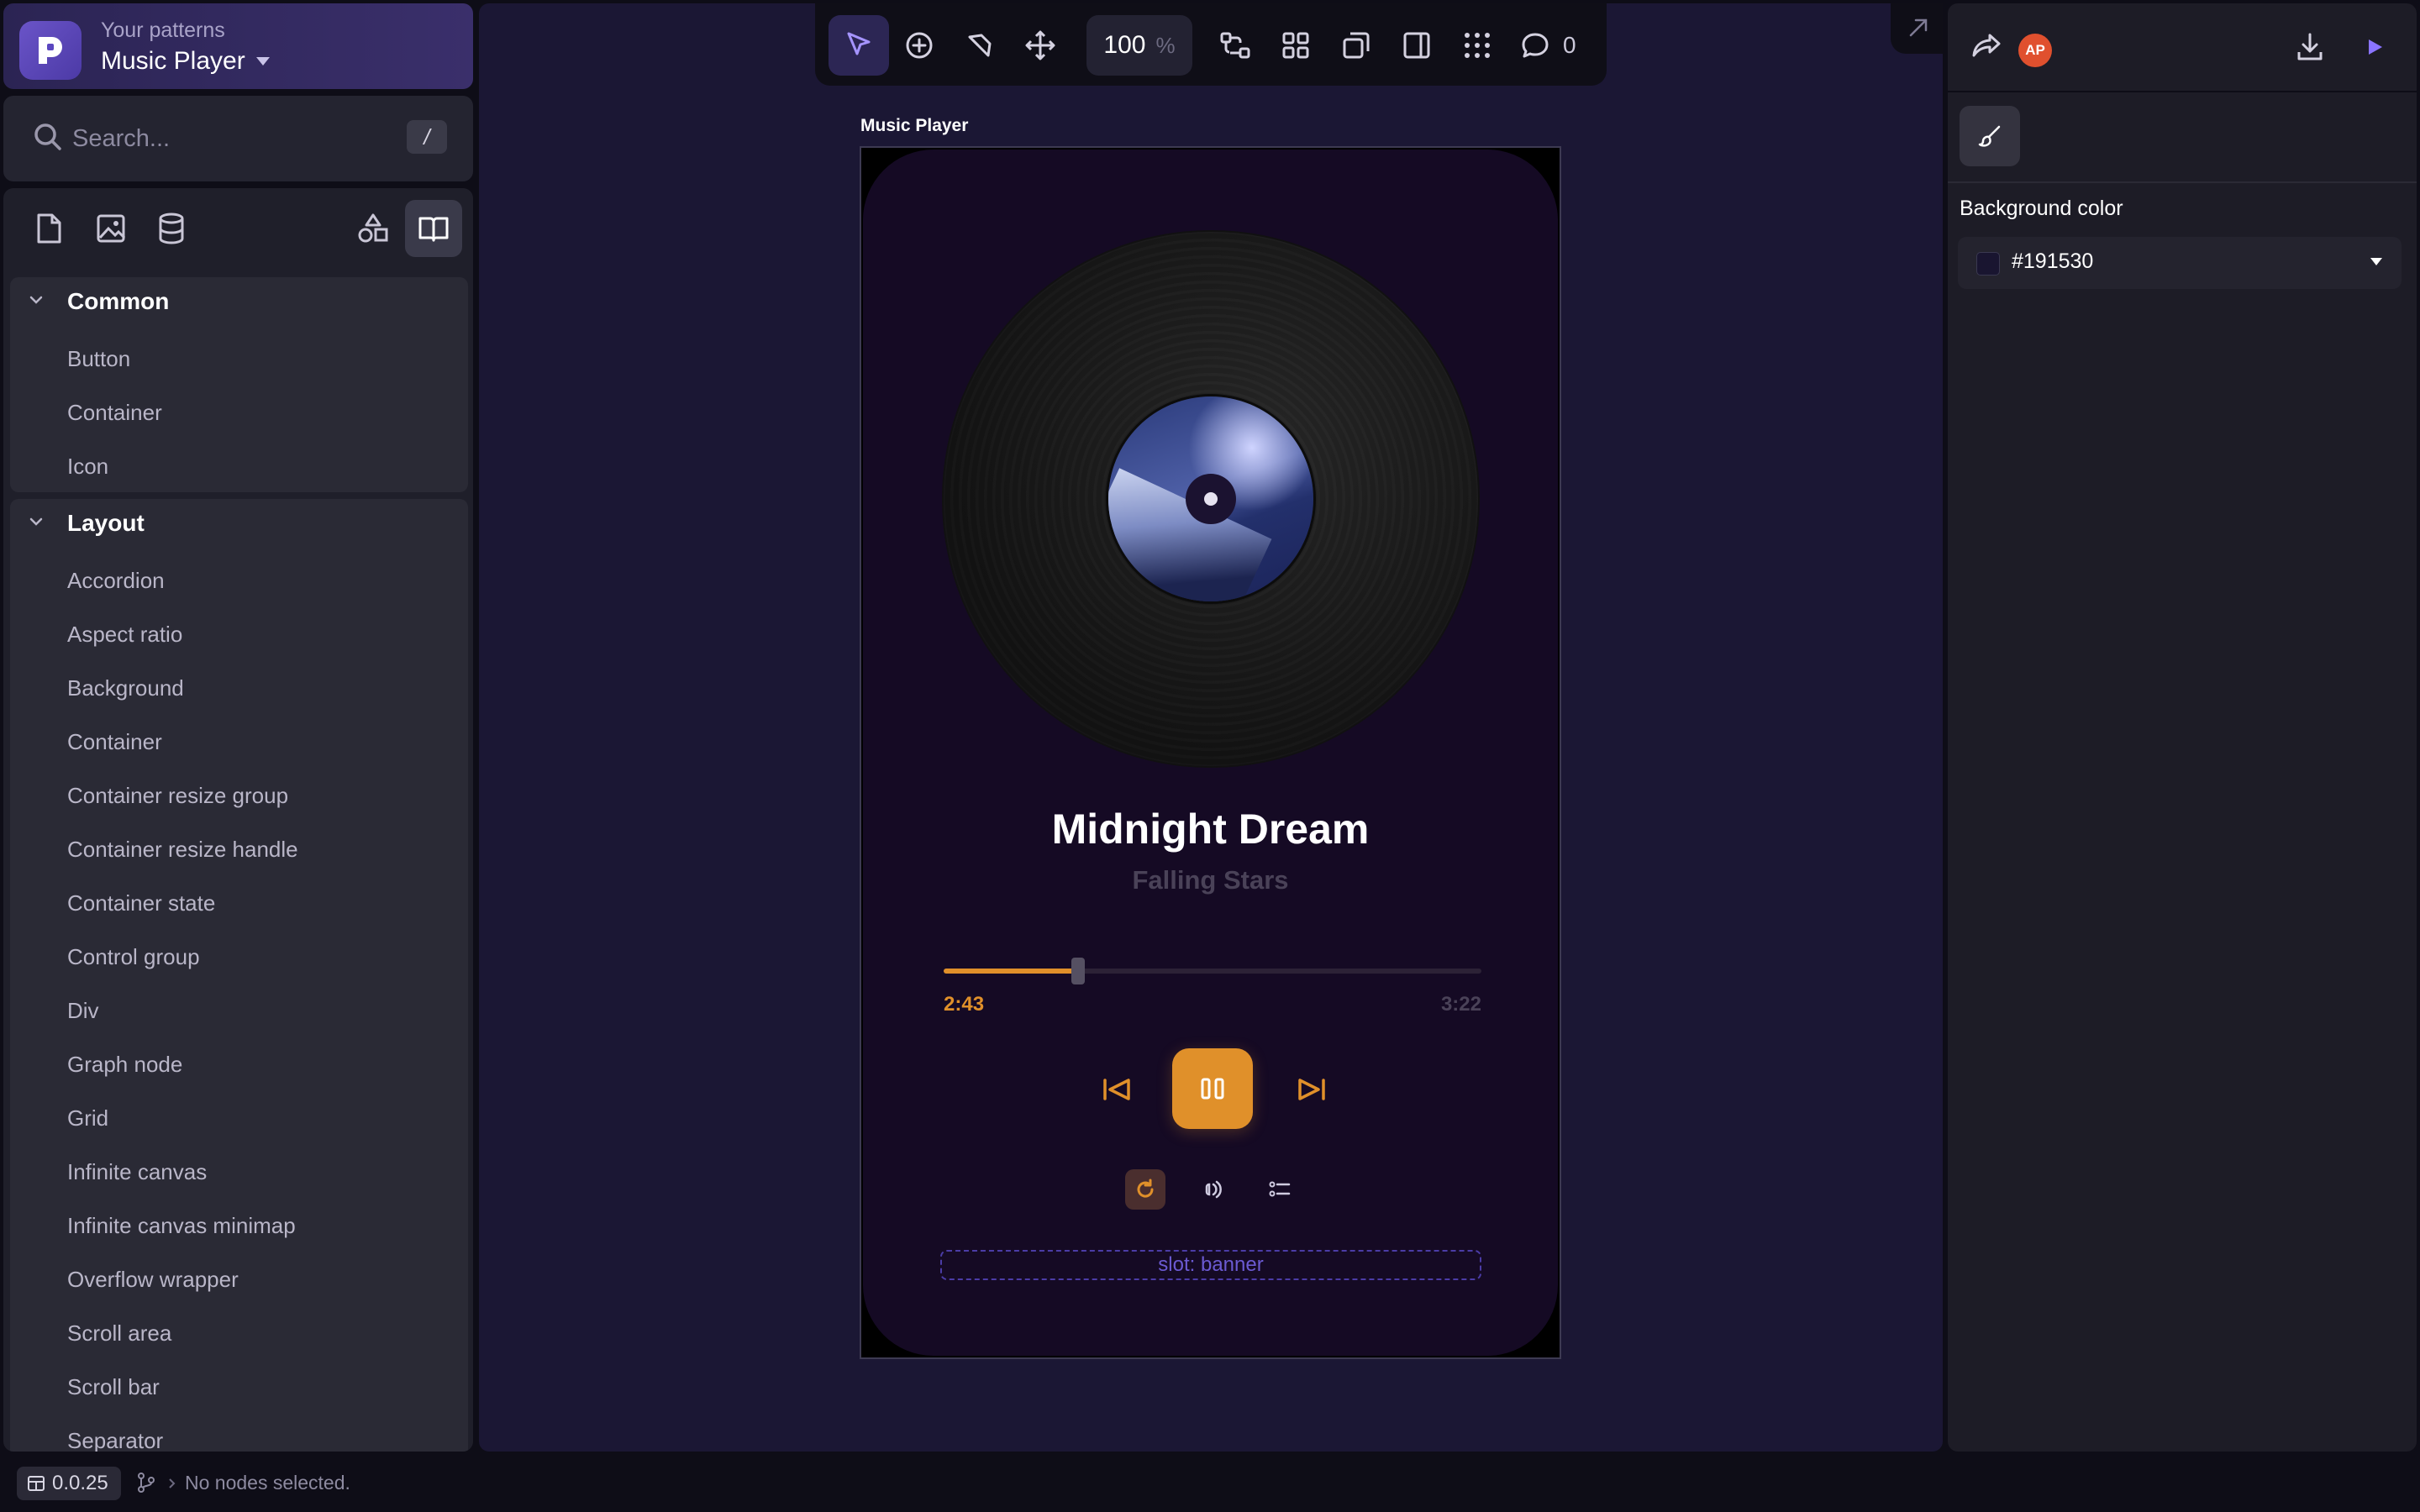  I want to click on playlist-button, so click(1280, 1189).